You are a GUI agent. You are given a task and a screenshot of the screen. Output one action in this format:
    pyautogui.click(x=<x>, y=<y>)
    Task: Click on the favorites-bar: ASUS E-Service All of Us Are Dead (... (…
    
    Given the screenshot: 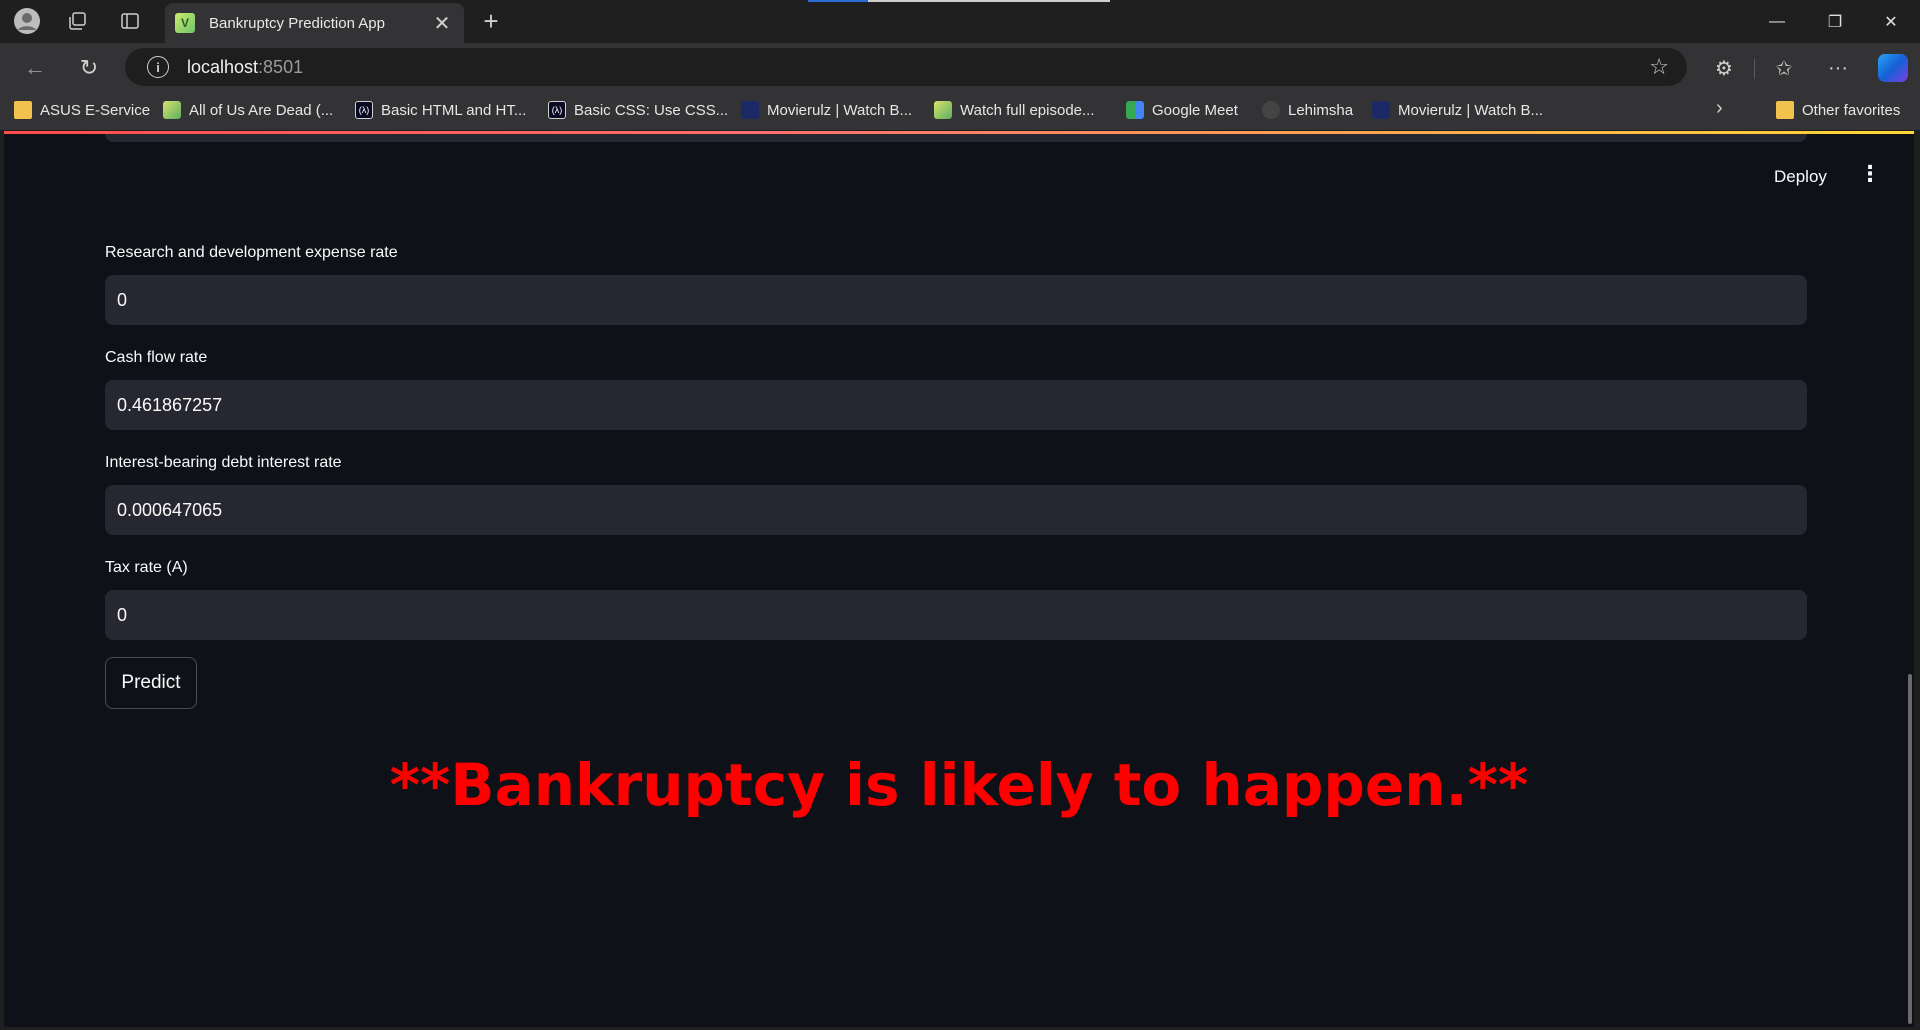 What is the action you would take?
    pyautogui.click(x=960, y=110)
    